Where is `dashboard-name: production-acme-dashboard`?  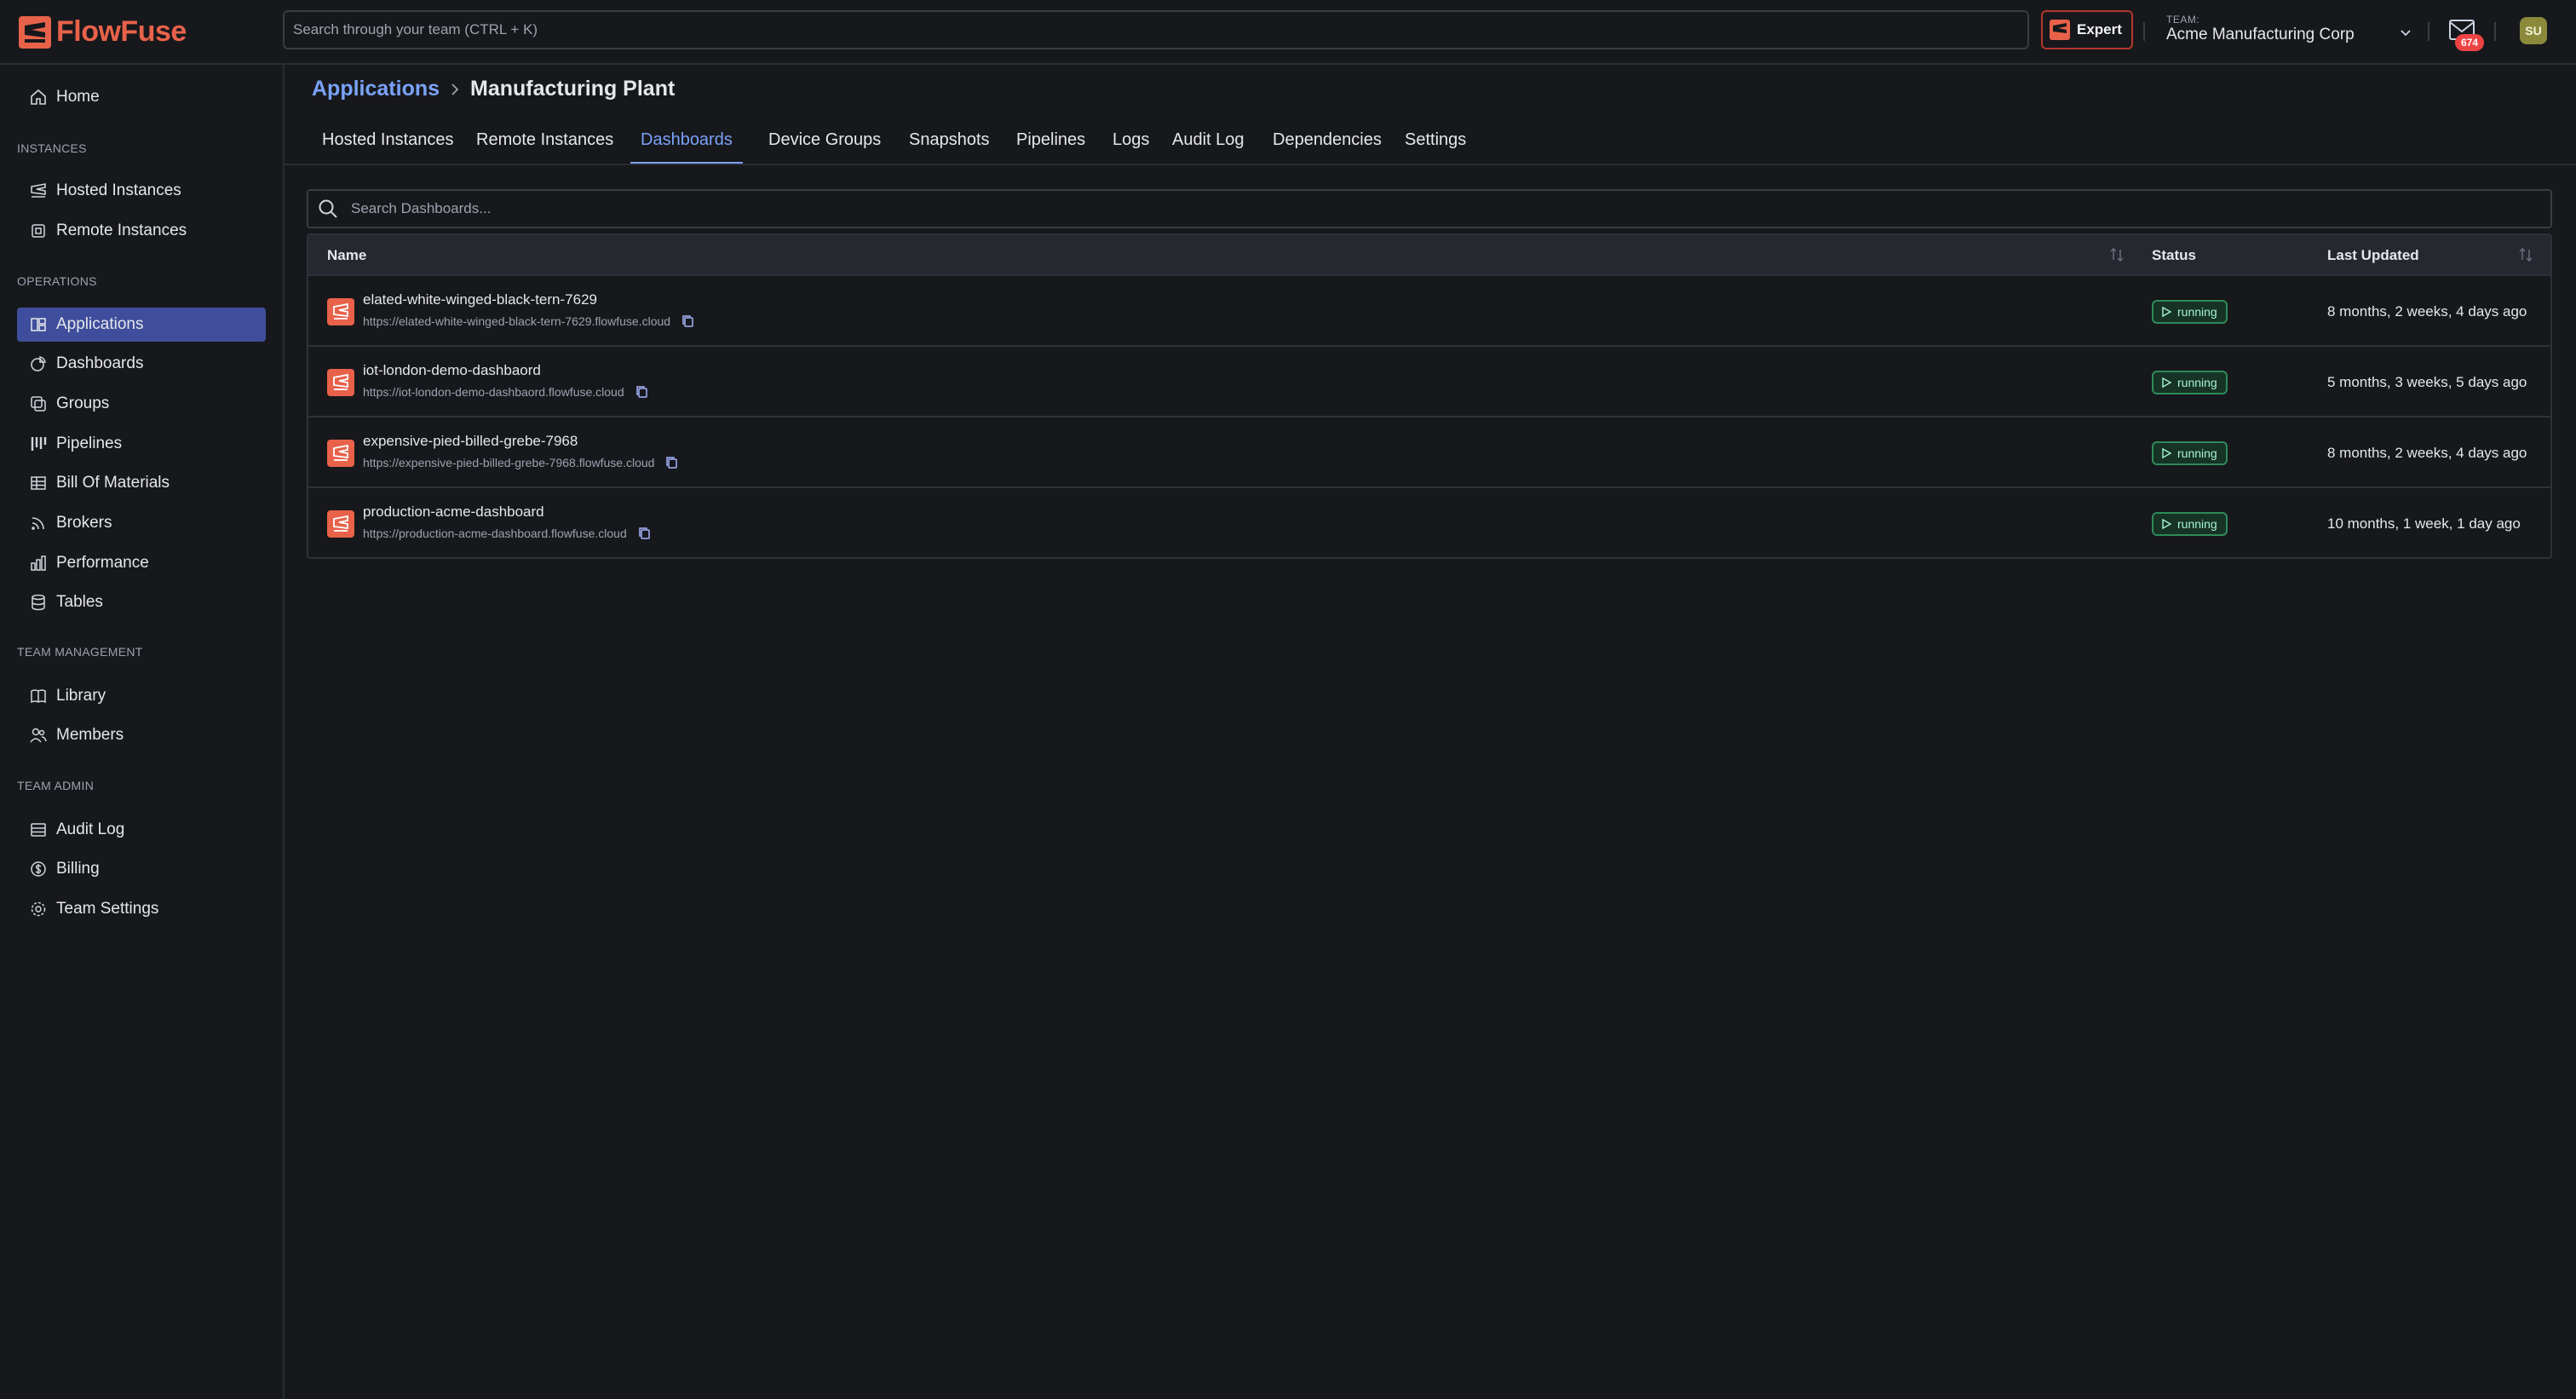 dashboard-name: production-acme-dashboard is located at coordinates (454, 512).